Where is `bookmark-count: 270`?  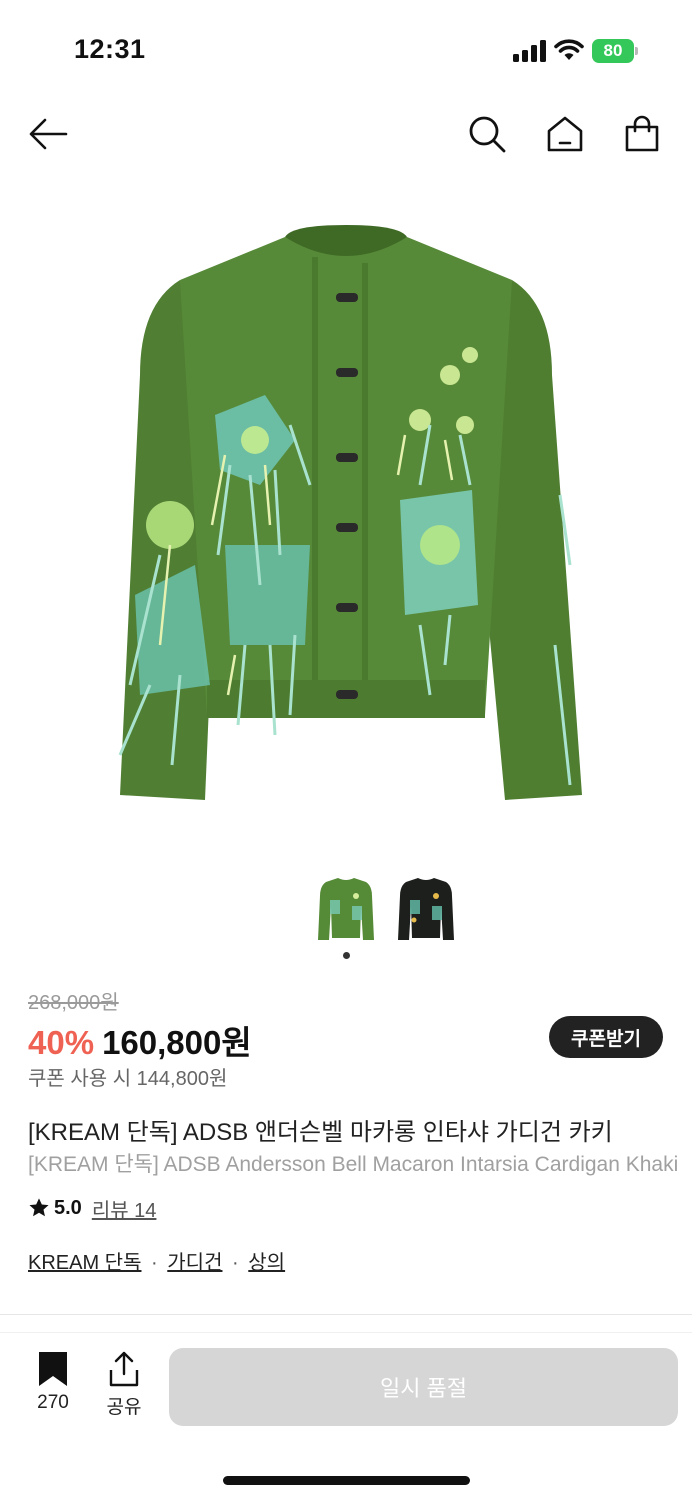 bookmark-count: 270 is located at coordinates (53, 1402).